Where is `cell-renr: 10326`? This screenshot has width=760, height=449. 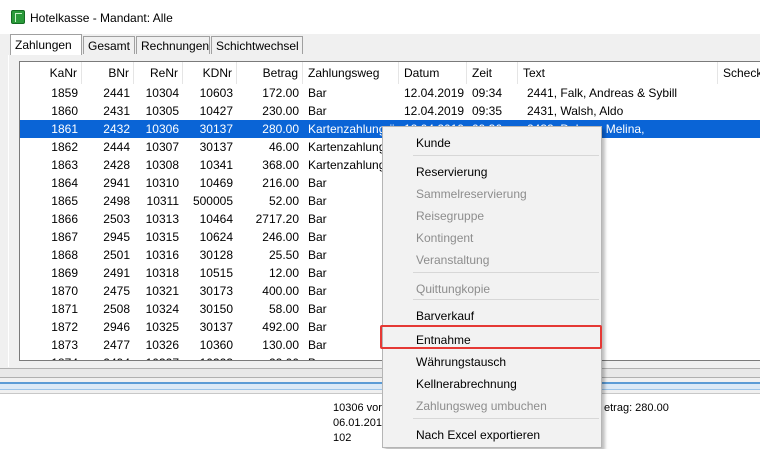 cell-renr: 10326 is located at coordinates (162, 345).